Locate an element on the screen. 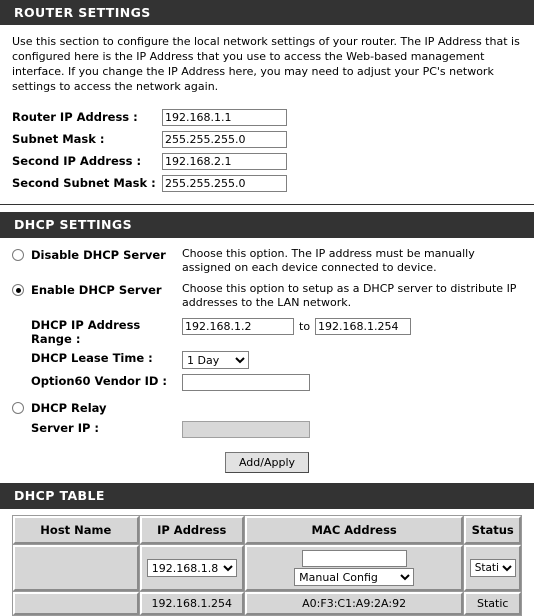 This screenshot has width=534, height=616. second-ip-address-label: Second IP Address : is located at coordinates (77, 161).